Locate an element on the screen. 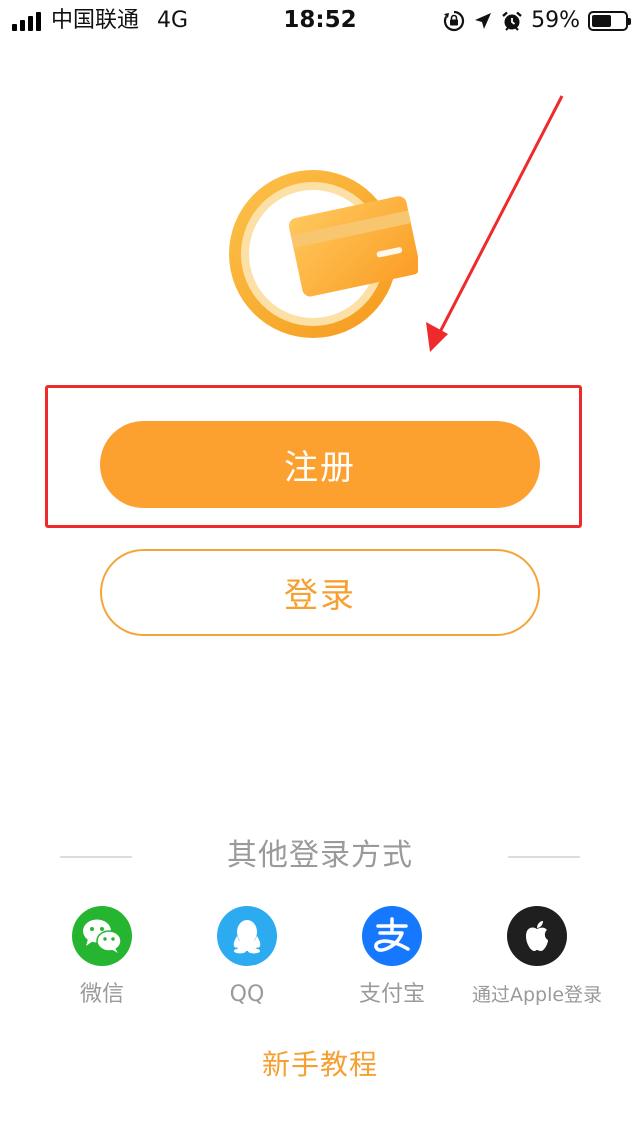 The image size is (640, 1136). beginner-tutorial-link: 新手教程 is located at coordinates (320, 1065).